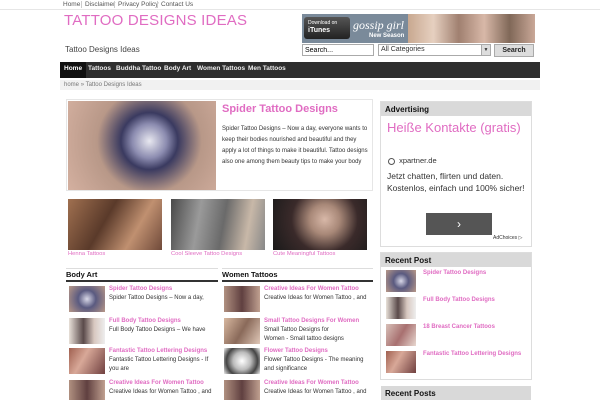  I want to click on excerpt-line: Small Tattoo Designs for, so click(296, 330).